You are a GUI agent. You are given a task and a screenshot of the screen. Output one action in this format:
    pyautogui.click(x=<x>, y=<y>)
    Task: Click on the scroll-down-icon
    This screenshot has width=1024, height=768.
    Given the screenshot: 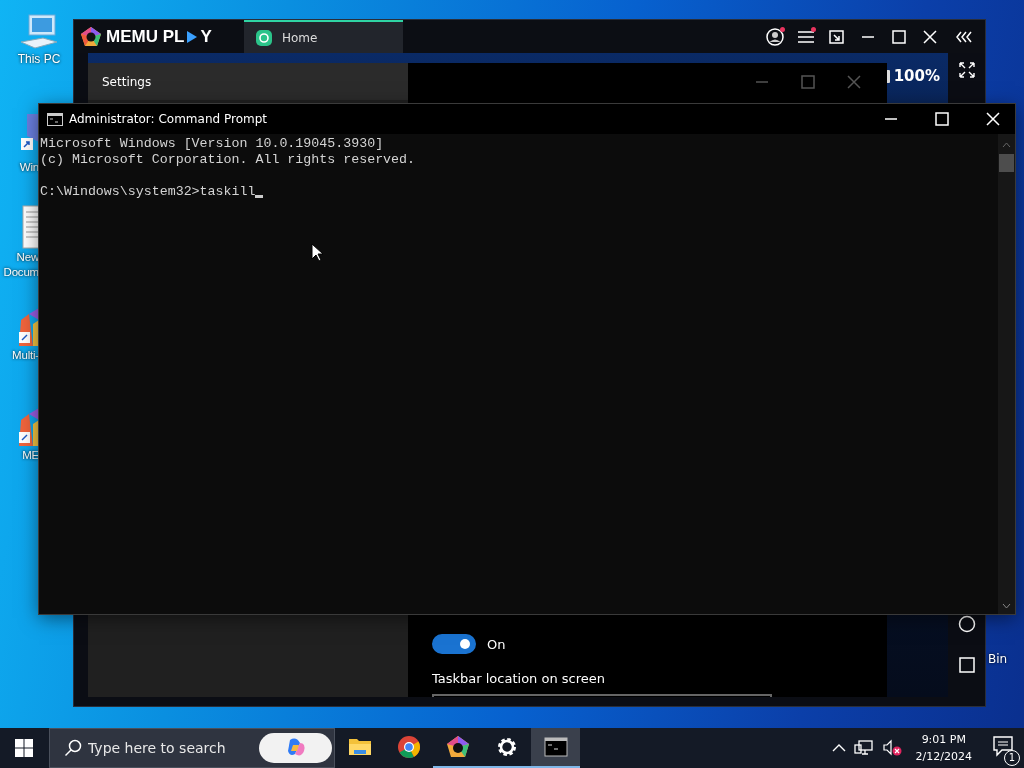 What is the action you would take?
    pyautogui.click(x=1006, y=606)
    